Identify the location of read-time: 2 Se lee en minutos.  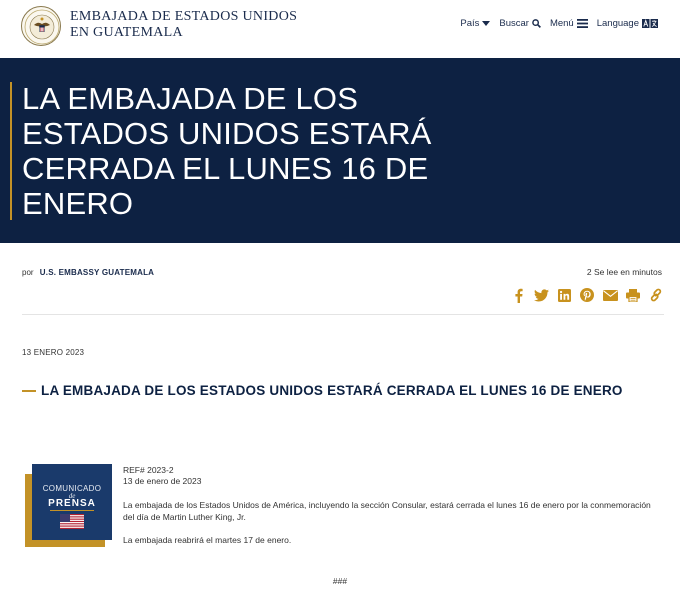
(624, 272).